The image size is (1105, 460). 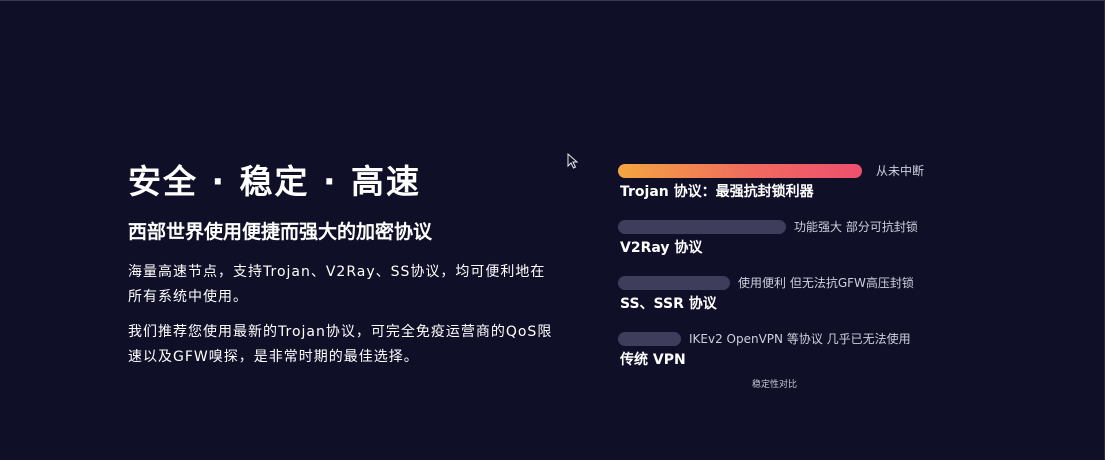 I want to click on bar-label: V2Ray 协议, so click(x=661, y=248).